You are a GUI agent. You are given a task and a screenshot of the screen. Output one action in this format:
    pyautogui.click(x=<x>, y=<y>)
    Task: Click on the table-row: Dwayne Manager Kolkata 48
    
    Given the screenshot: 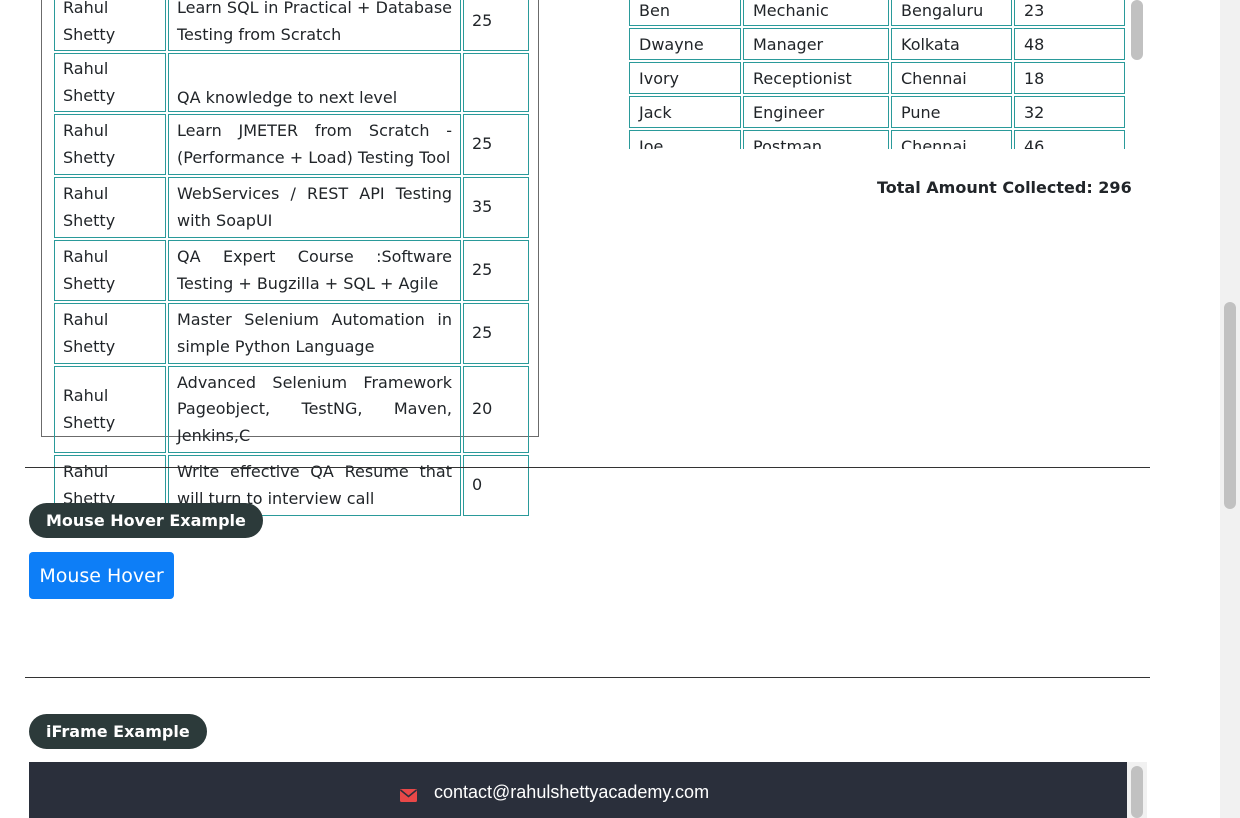 What is the action you would take?
    pyautogui.click(x=877, y=44)
    